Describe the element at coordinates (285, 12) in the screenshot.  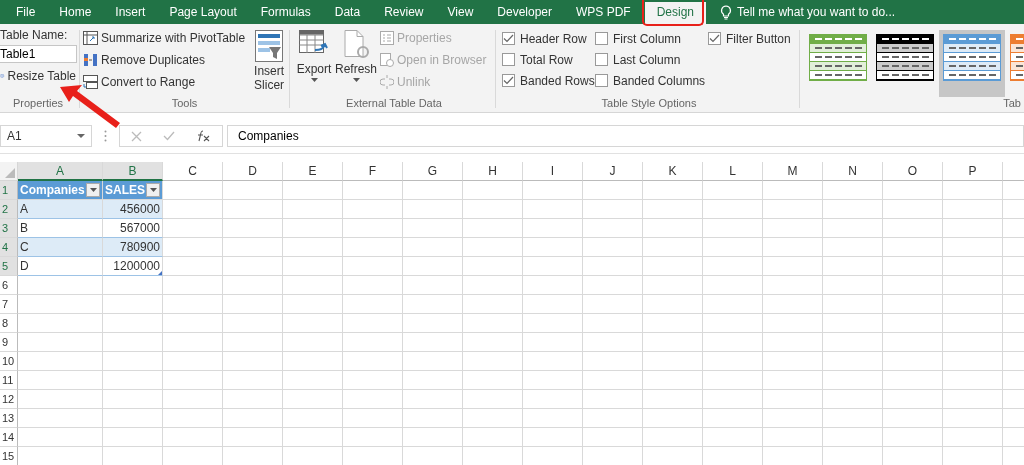
I see `ribbon-tab: Formulas` at that location.